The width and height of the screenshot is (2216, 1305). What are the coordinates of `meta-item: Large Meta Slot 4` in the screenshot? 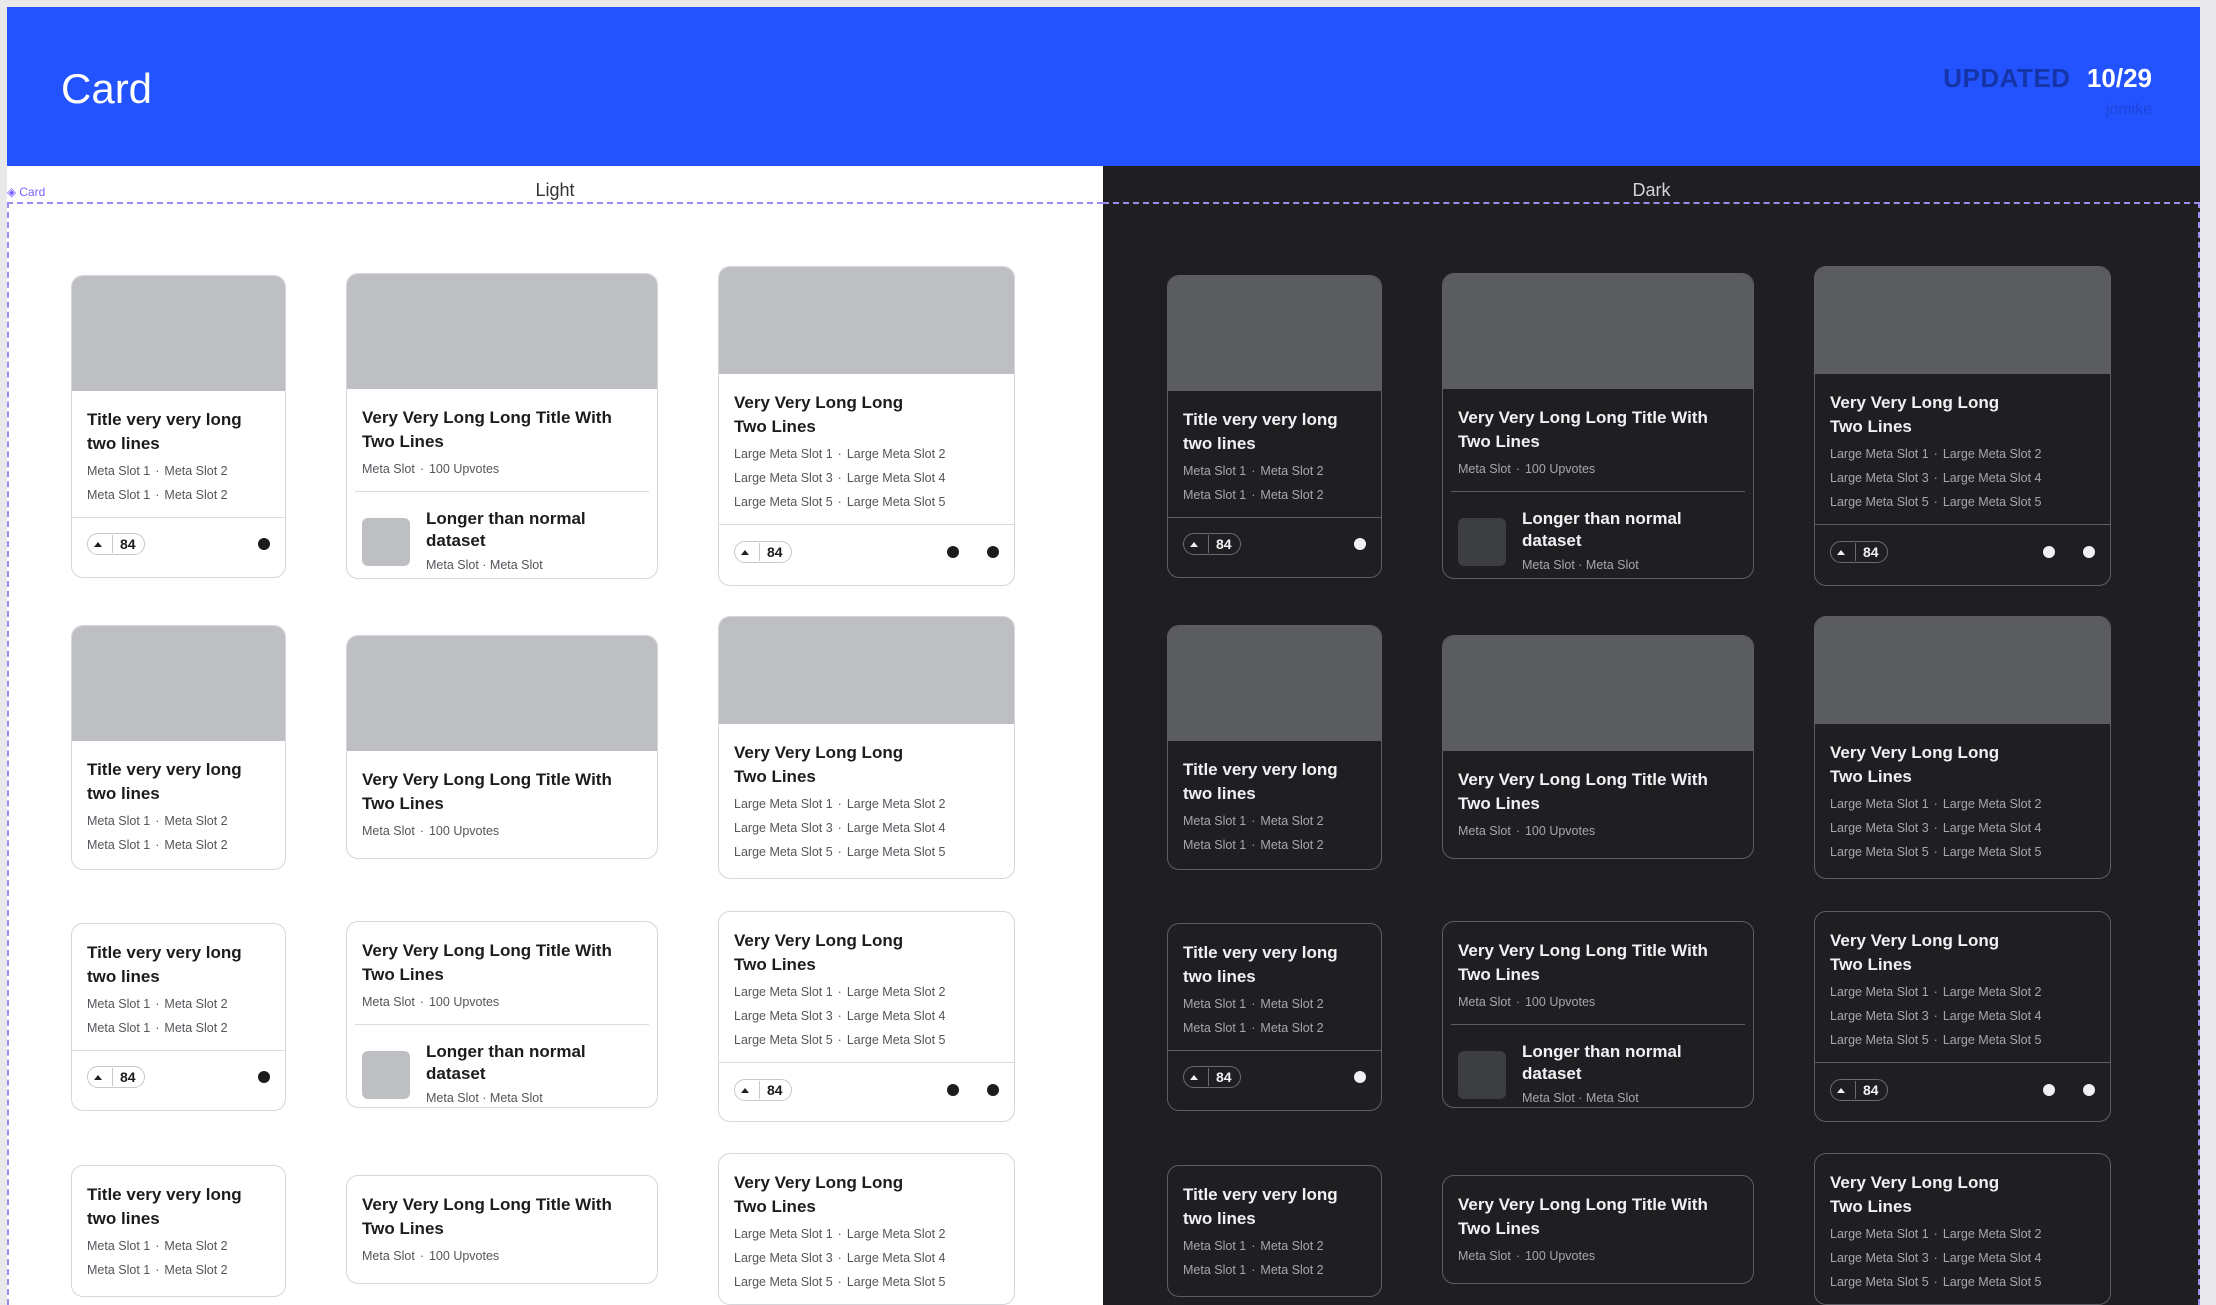 It's located at (1992, 1258).